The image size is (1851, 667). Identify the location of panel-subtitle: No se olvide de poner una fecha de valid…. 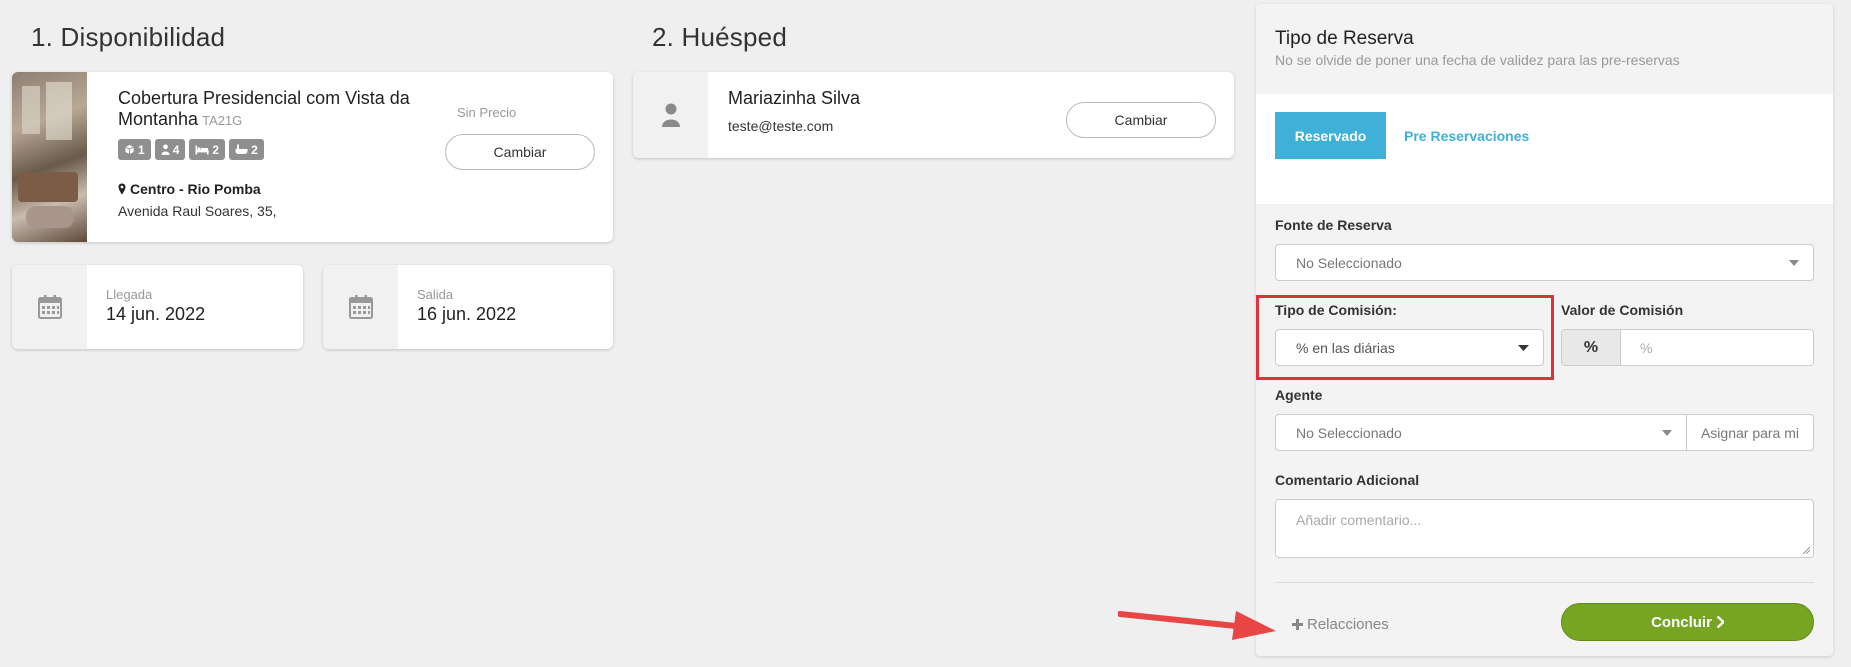
(1477, 60).